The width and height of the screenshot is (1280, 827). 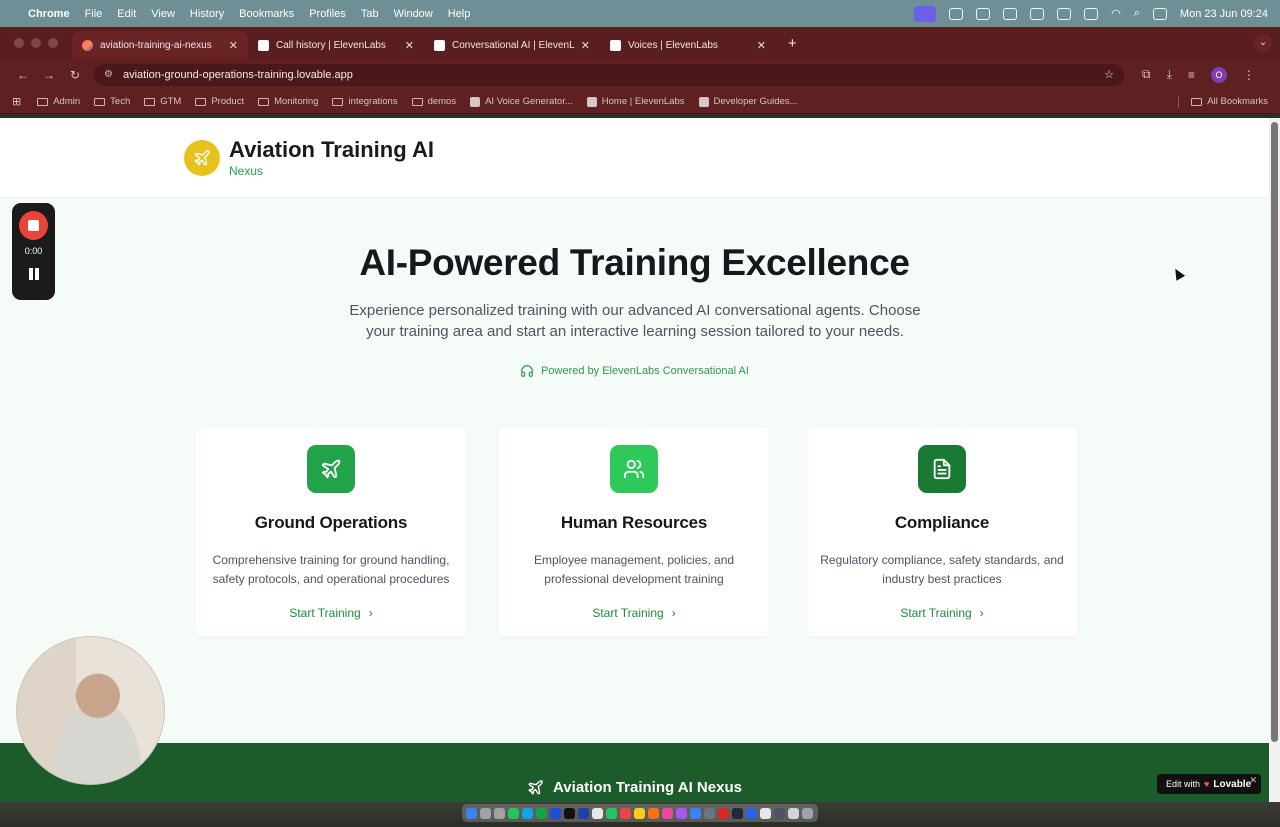 I want to click on cloud-icon, so click(x=983, y=13).